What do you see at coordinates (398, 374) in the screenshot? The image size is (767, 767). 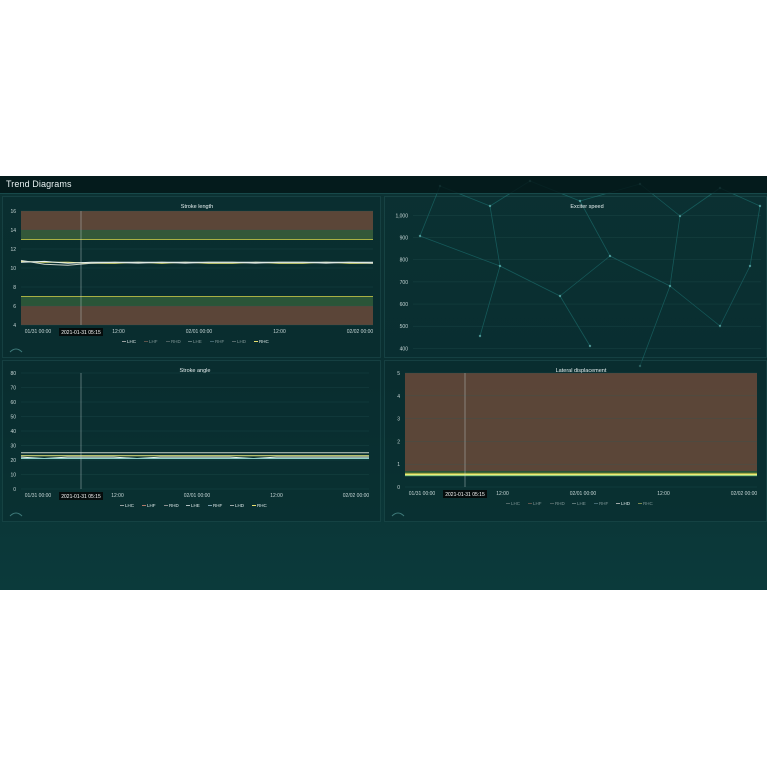 I see `y-tick-label: 5` at bounding box center [398, 374].